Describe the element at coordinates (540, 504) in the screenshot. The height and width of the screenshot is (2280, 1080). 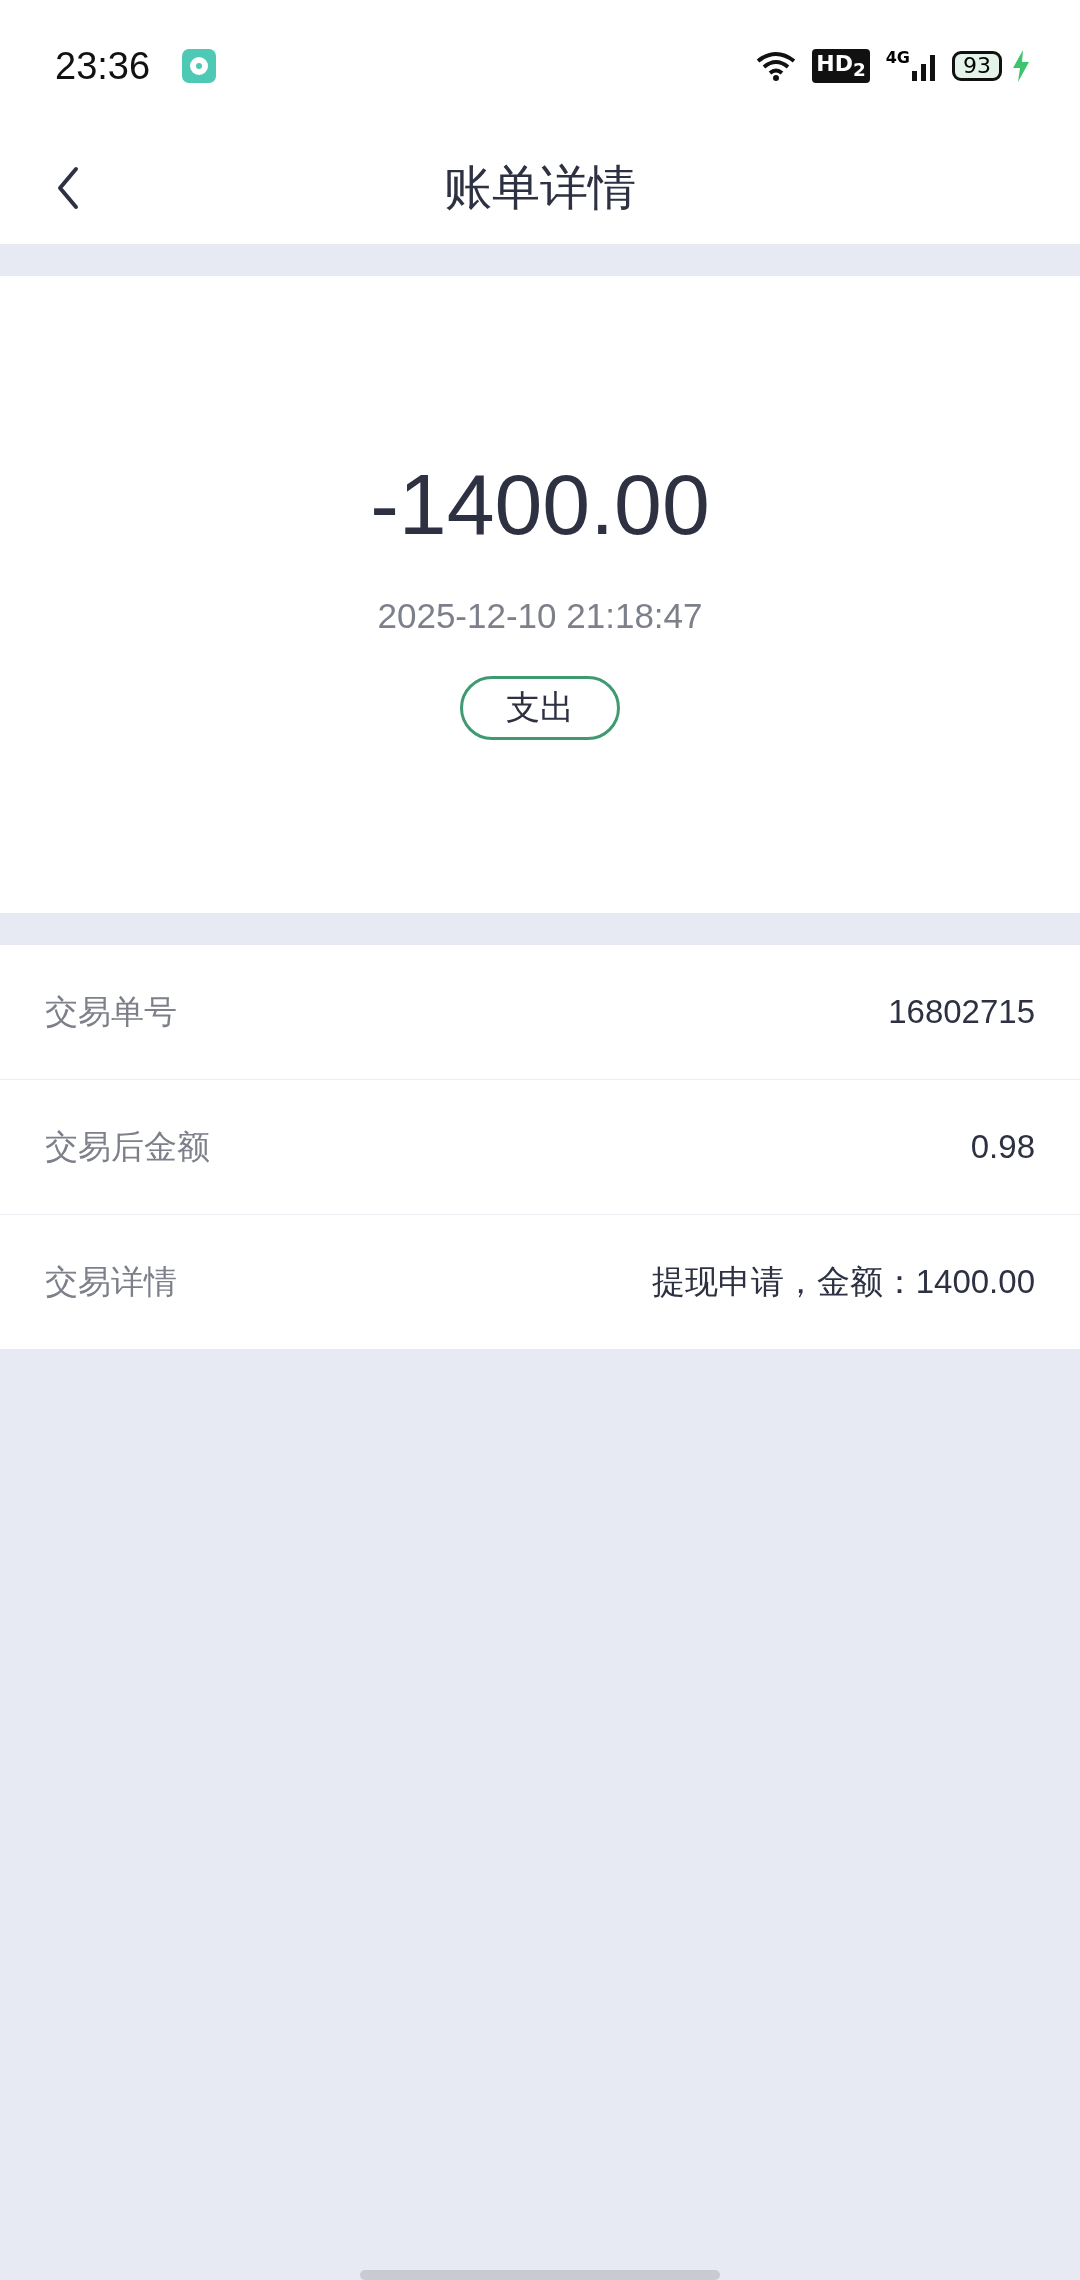
I see `amount: -1400.00` at that location.